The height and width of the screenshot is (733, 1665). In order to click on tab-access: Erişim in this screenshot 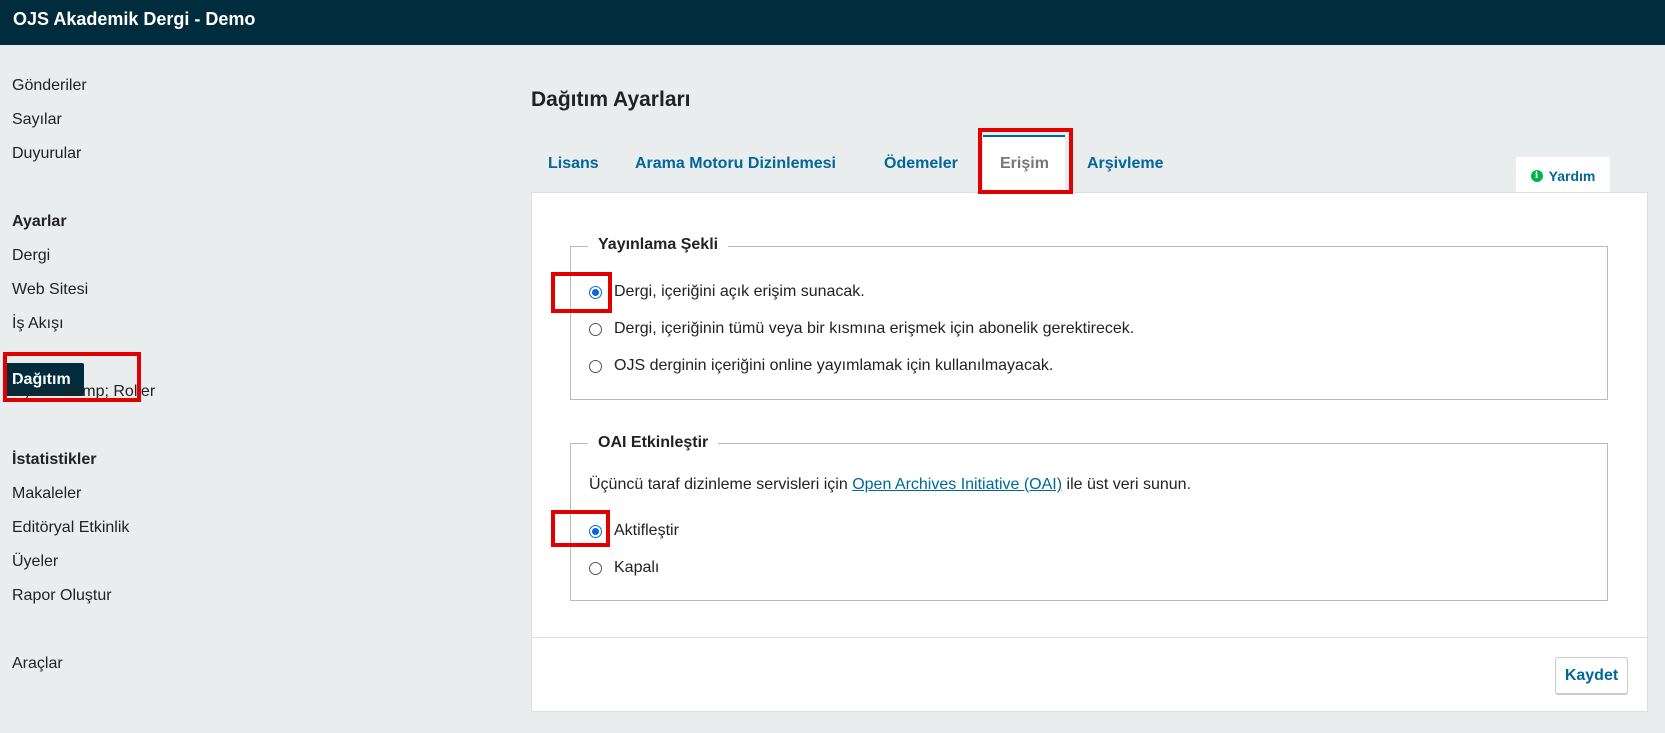, I will do `click(1024, 164)`.